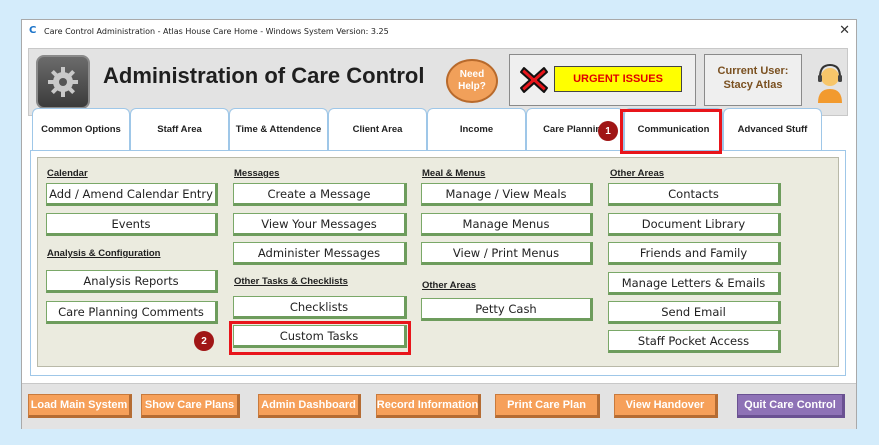  I want to click on section-other-areas-meals: Other Areas, so click(449, 285).